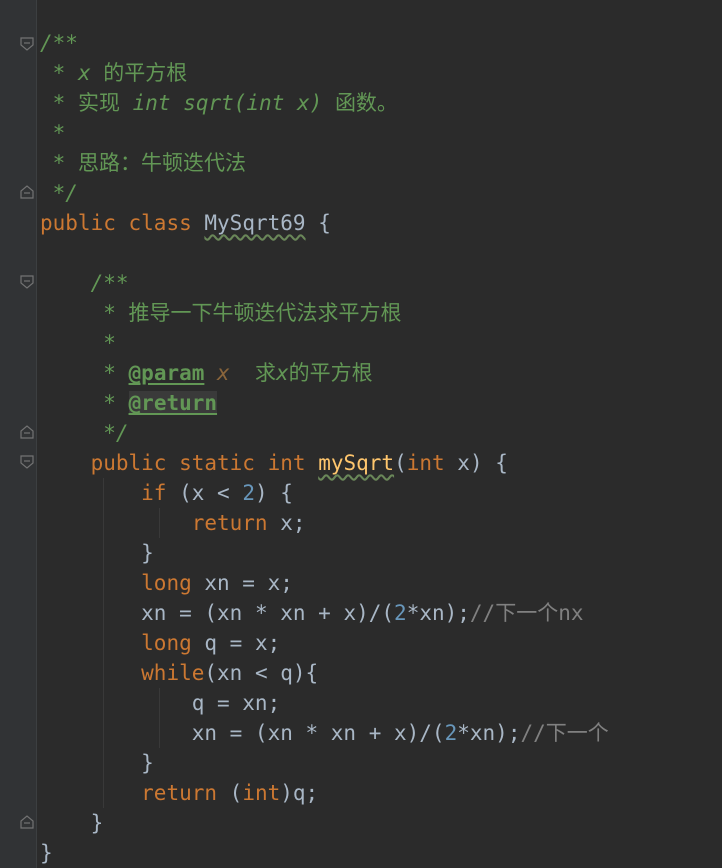  What do you see at coordinates (160, 703) in the screenshot?
I see `code-line: q = xn;` at bounding box center [160, 703].